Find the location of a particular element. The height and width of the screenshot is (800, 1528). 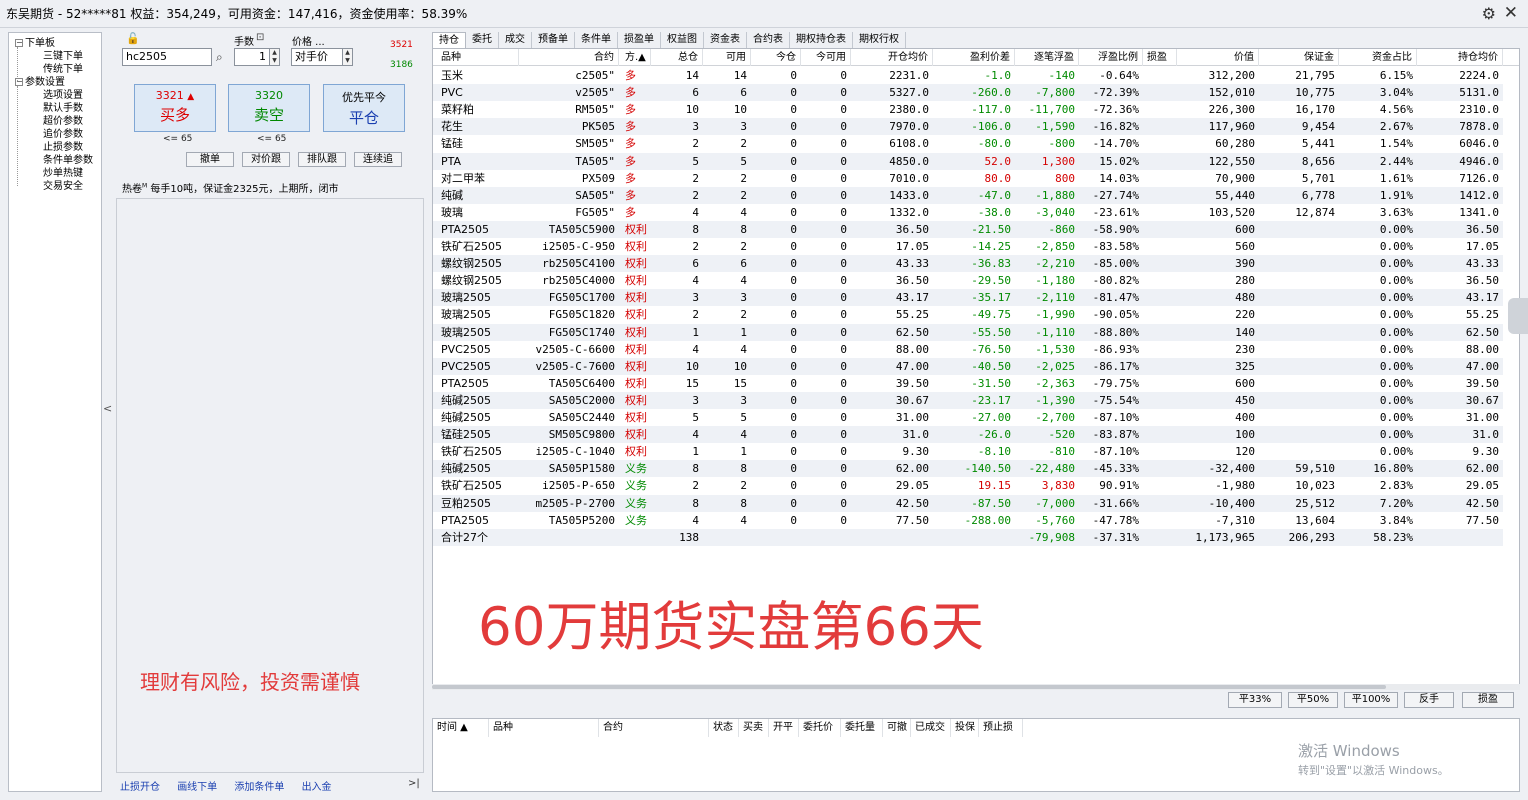

column-header: 盈利价差 is located at coordinates (974, 57).